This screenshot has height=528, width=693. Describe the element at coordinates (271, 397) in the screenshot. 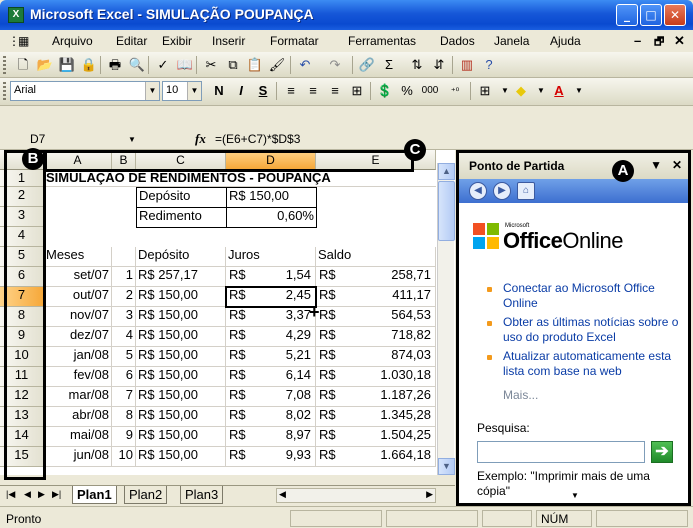

I see `cell-juros: R$ 7,08` at that location.